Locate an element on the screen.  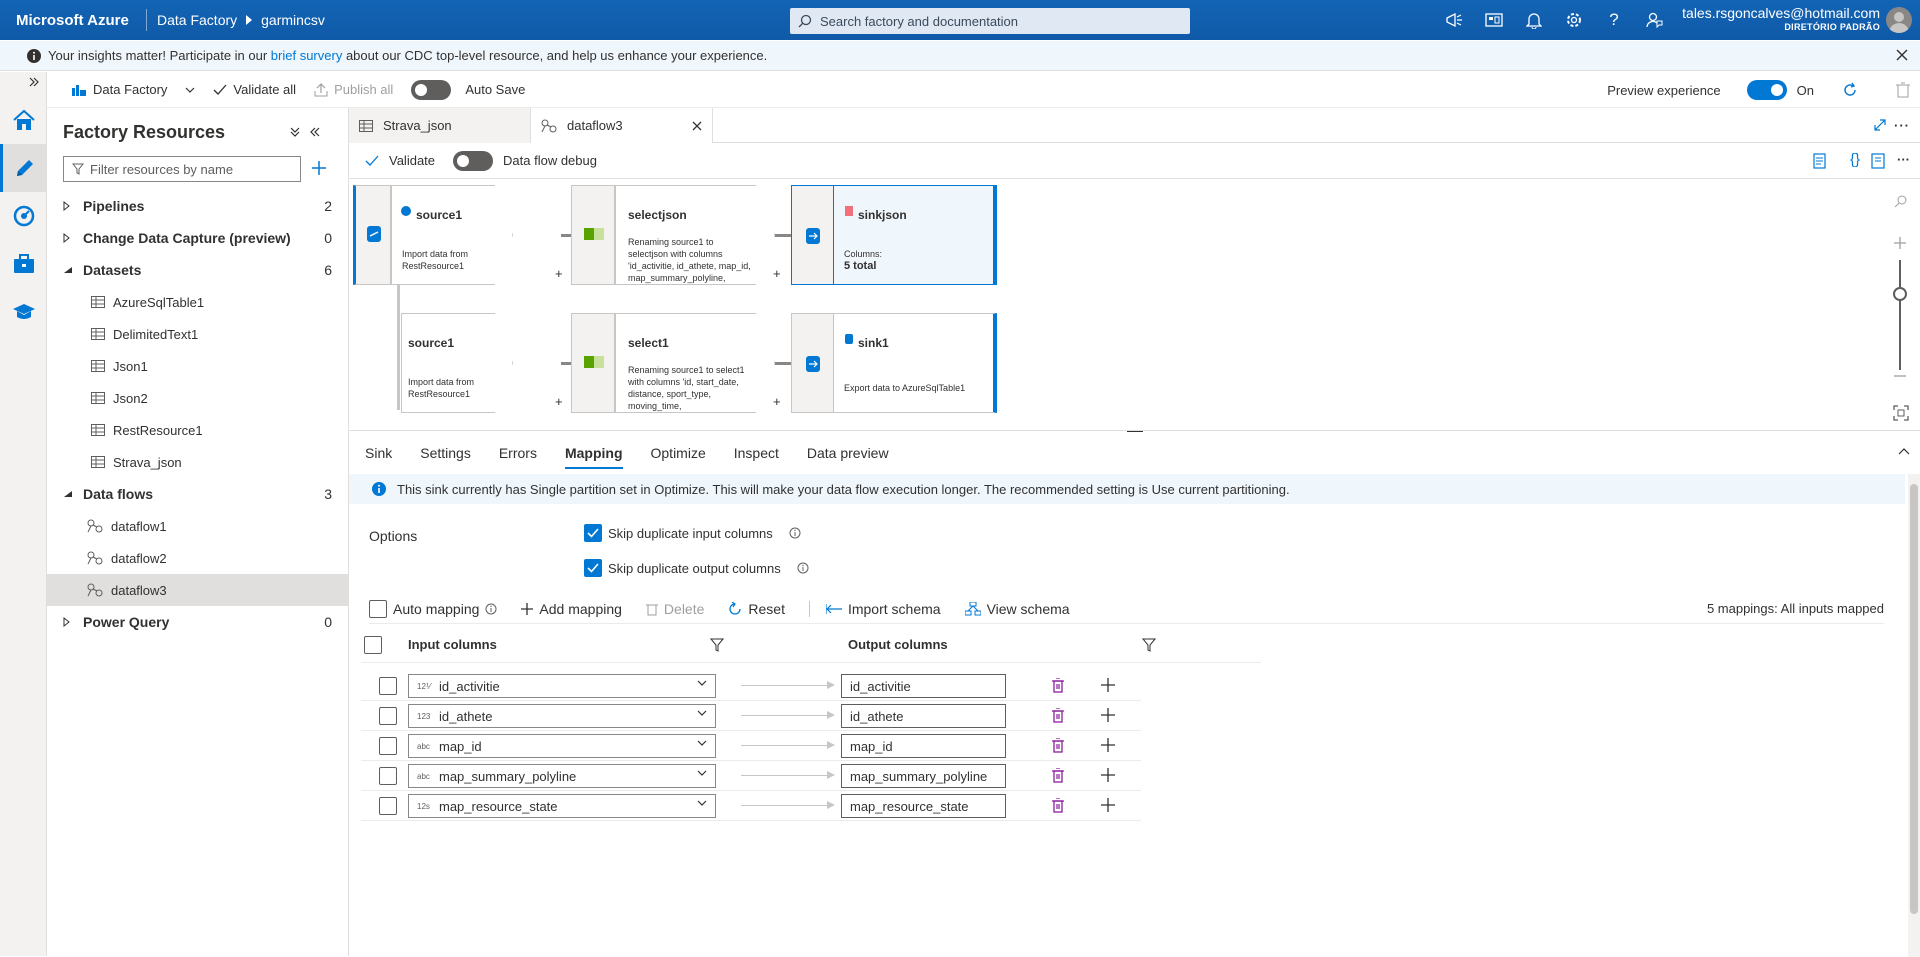
auto-mapping-checkbox is located at coordinates (378, 608).